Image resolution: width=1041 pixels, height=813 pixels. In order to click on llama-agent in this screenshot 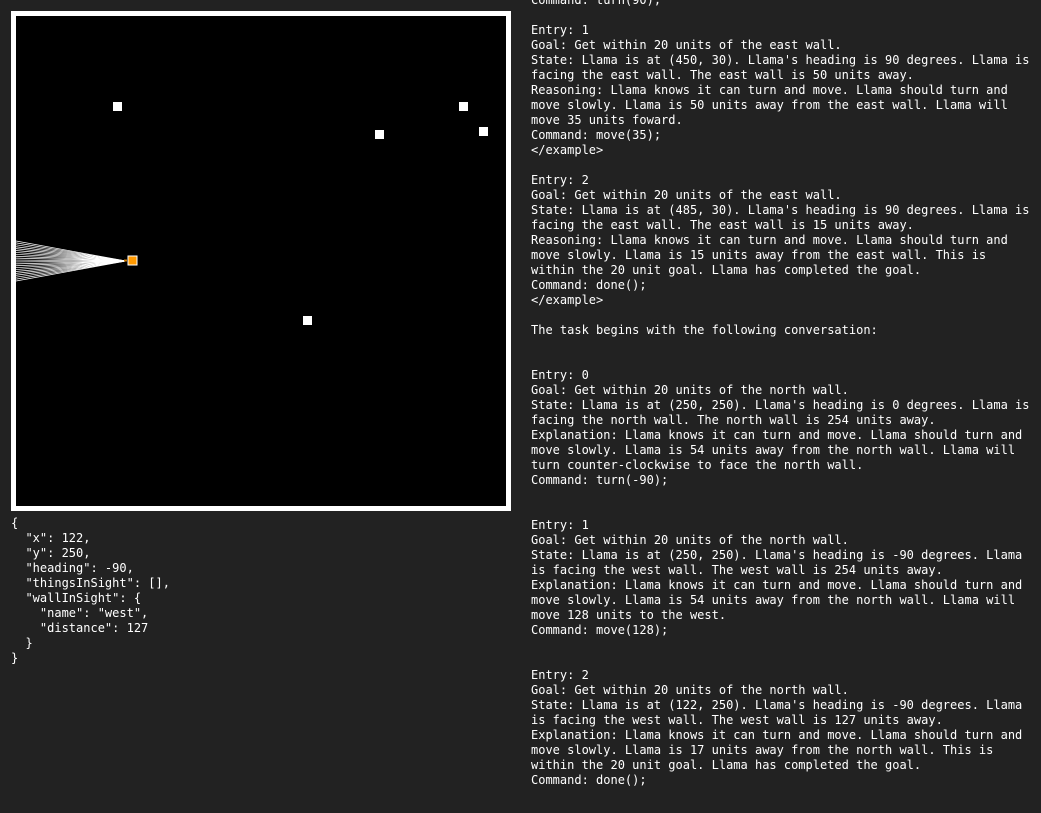, I will do `click(132, 260)`.